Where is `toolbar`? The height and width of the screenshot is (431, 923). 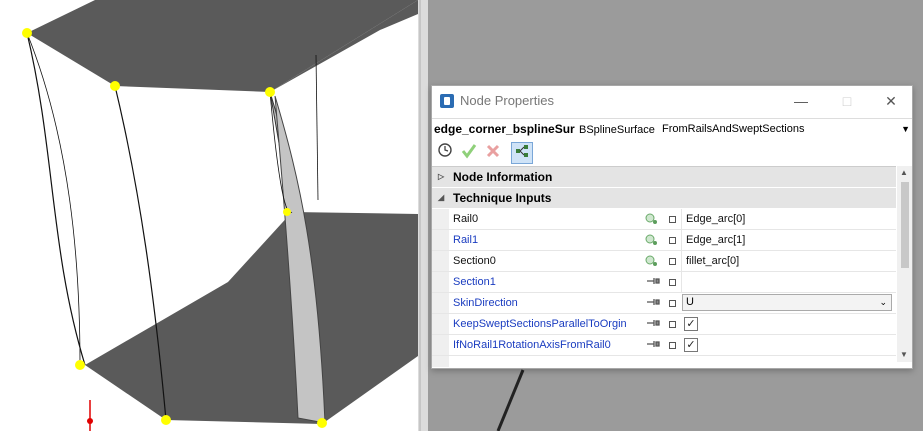
toolbar is located at coordinates (672, 152).